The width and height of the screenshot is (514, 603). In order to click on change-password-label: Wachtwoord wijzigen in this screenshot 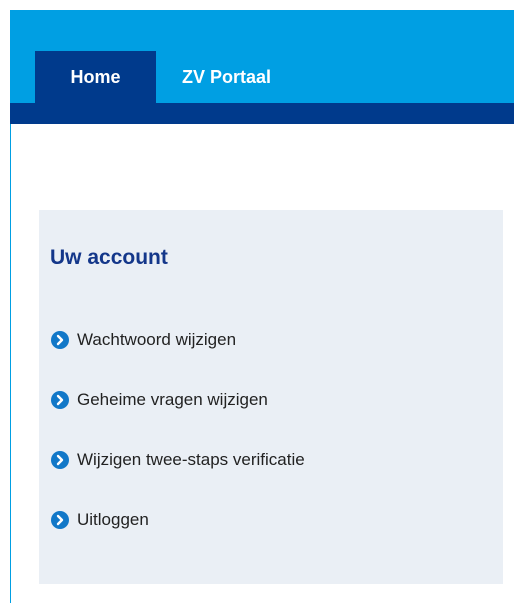, I will do `click(157, 339)`.